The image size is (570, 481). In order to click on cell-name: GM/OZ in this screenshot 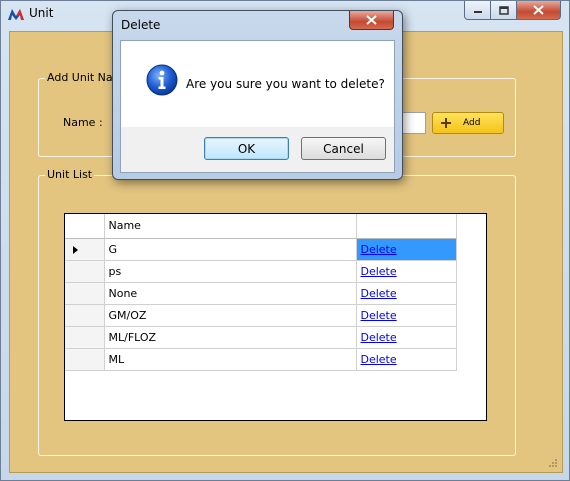, I will do `click(230, 315)`.